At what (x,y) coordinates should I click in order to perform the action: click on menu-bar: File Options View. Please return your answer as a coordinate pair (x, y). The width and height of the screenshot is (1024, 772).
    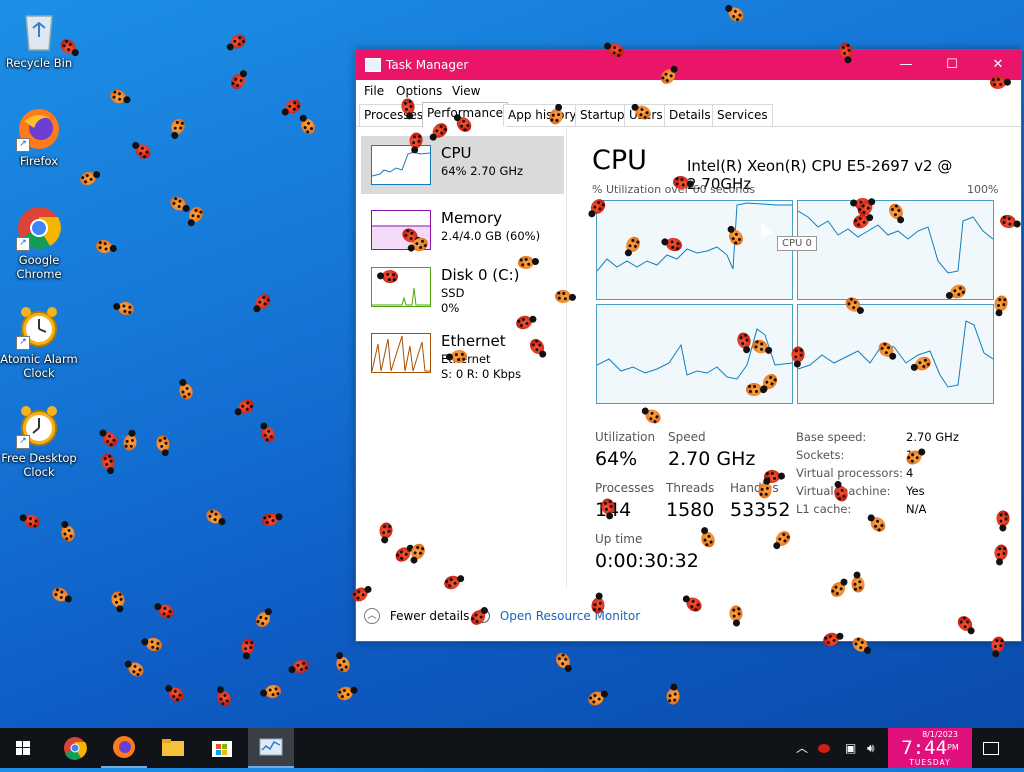
    Looking at the image, I should click on (688, 91).